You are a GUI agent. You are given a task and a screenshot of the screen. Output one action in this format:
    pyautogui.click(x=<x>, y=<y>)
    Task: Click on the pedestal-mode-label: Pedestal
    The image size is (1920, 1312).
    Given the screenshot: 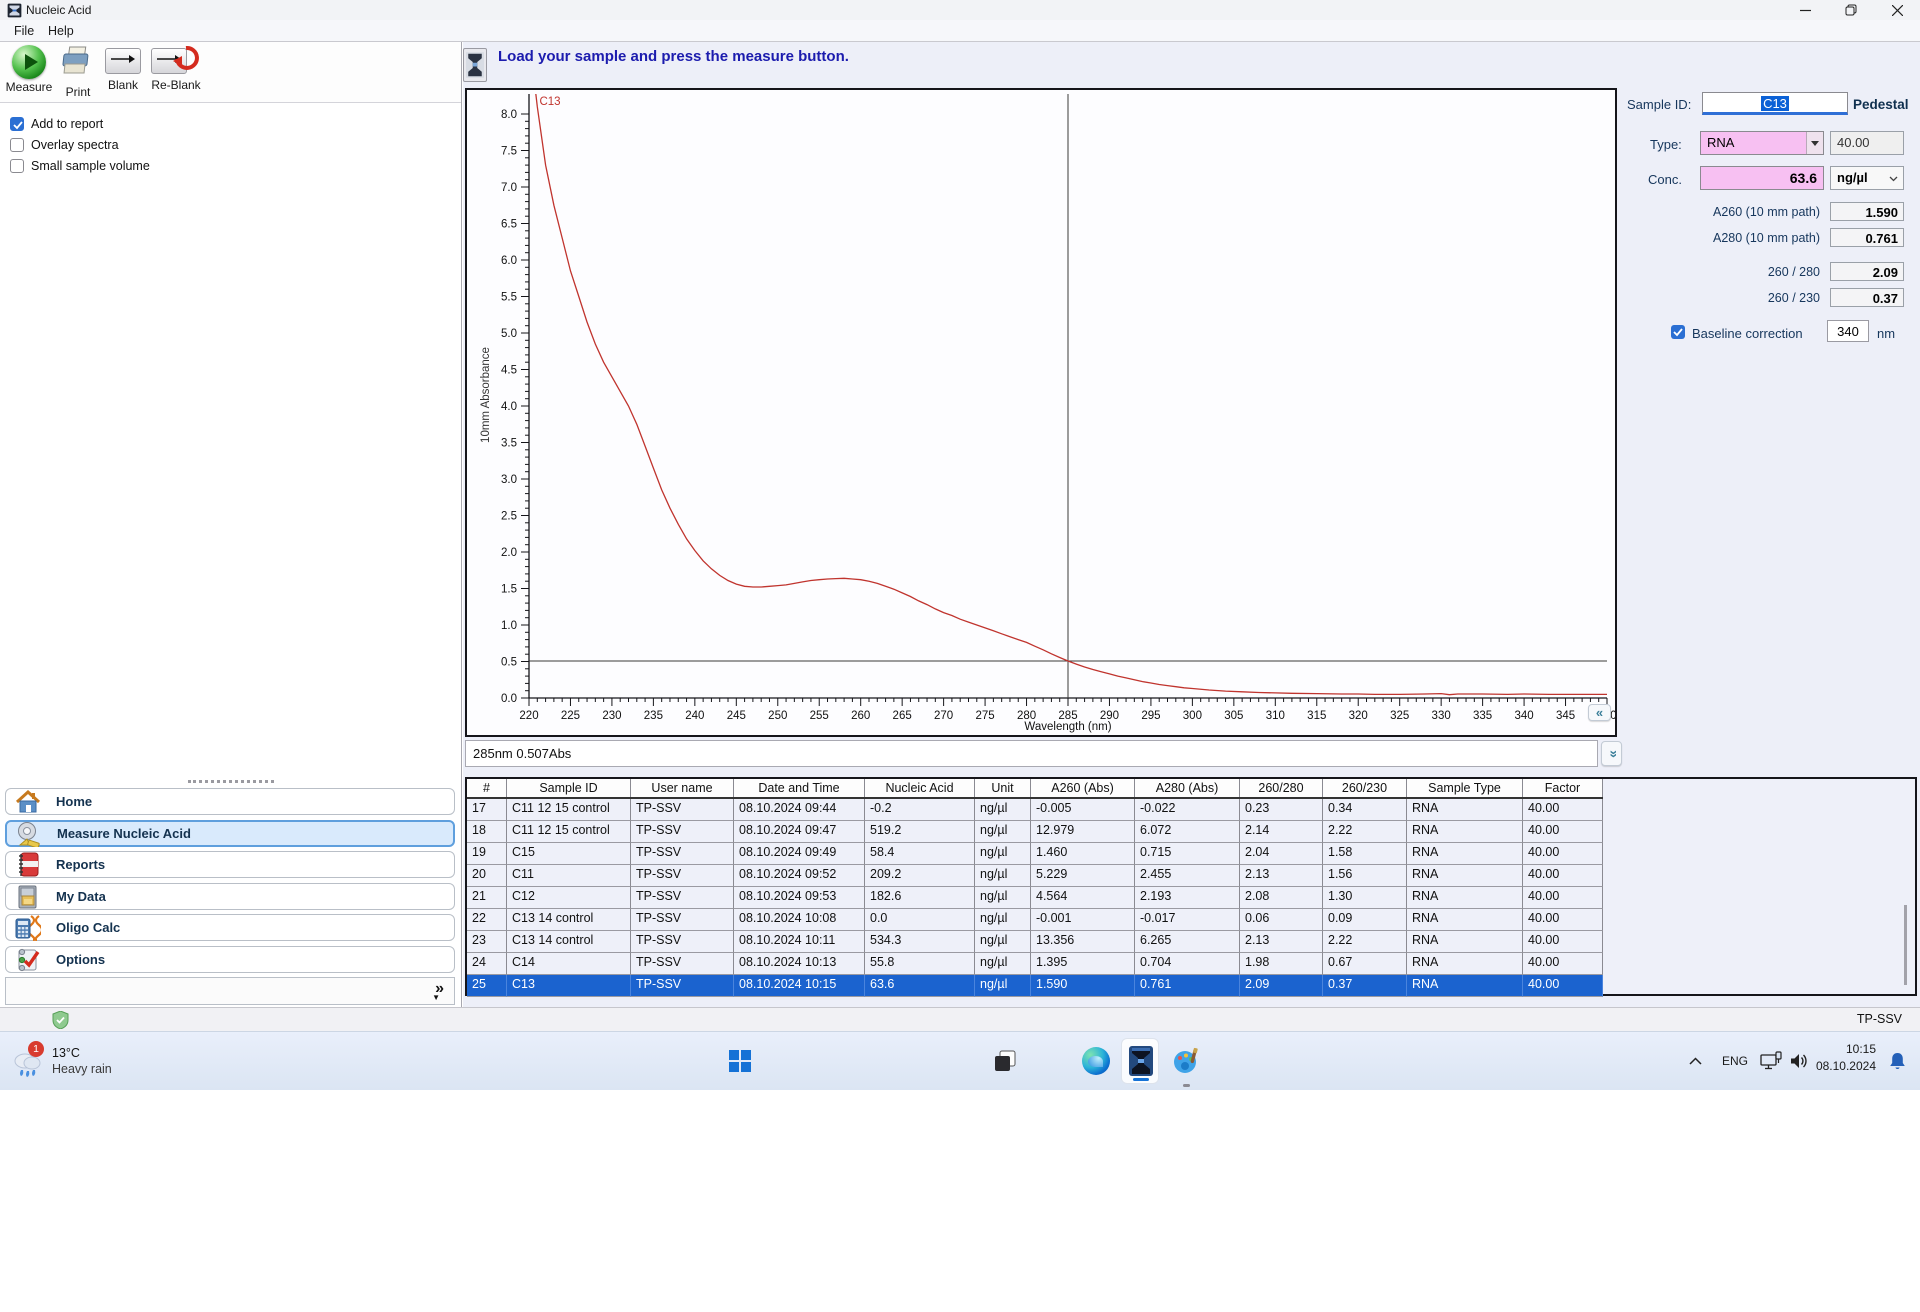 What is the action you would take?
    pyautogui.click(x=1881, y=104)
    